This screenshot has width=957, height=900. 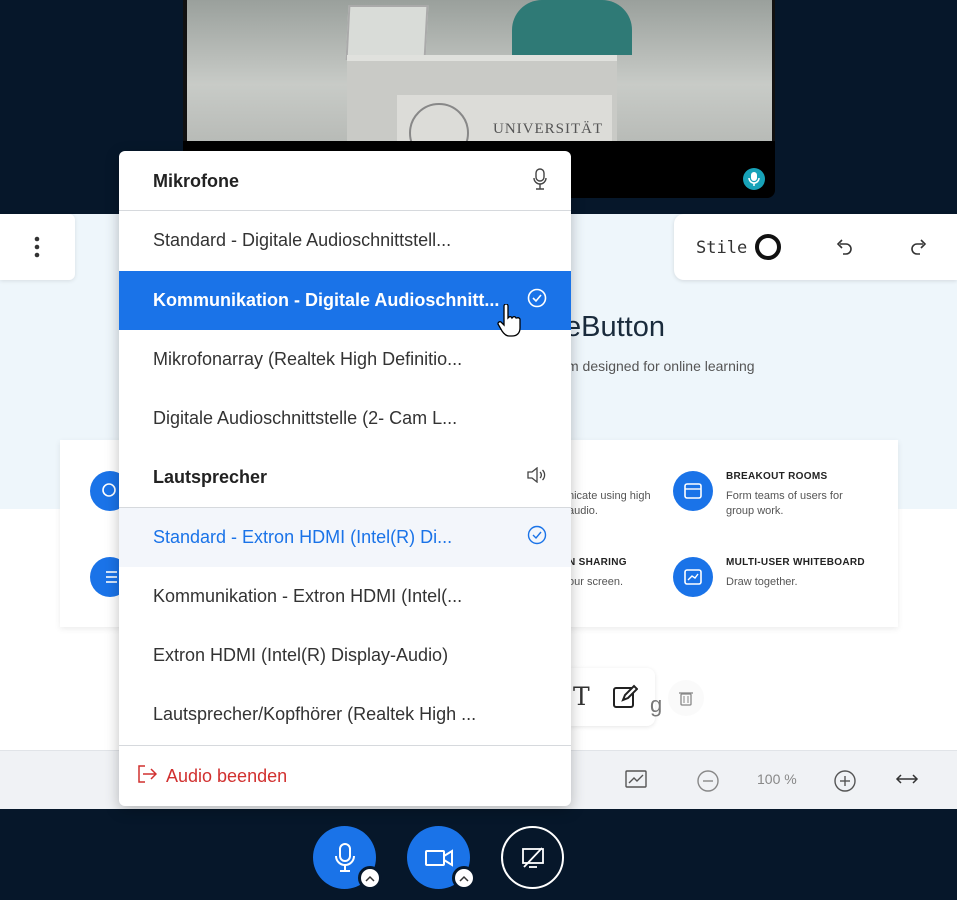 I want to click on video-settings-caret-icon, so click(x=464, y=878).